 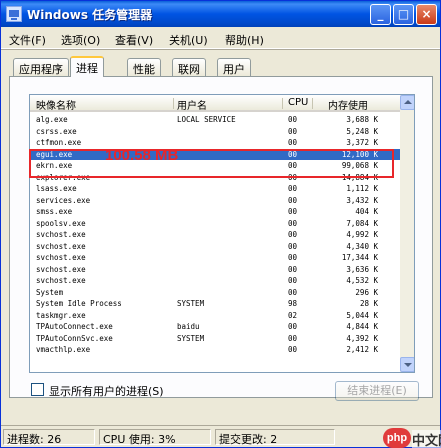 What do you see at coordinates (215, 281) in the screenshot?
I see `table-row: svchost.exe 00 4,532 K` at bounding box center [215, 281].